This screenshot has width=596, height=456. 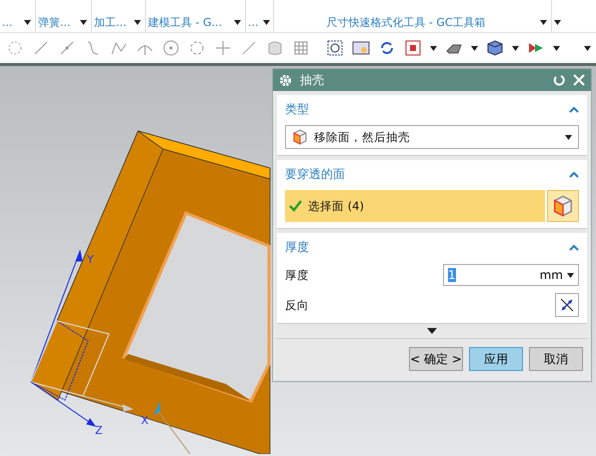 I want to click on rotate-icon, so click(x=387, y=48).